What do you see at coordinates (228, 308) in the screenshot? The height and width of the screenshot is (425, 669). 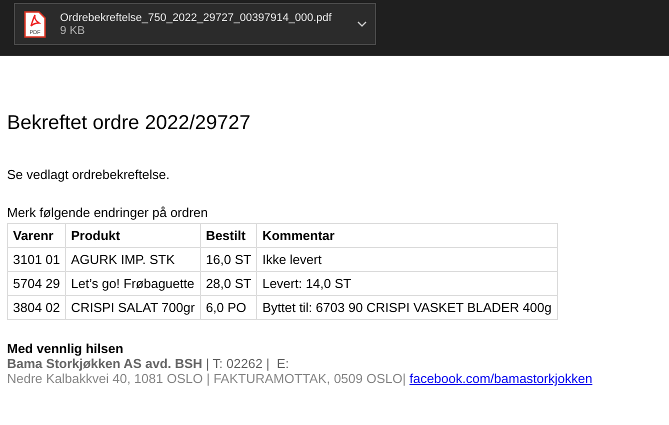 I see `table-cell: 6,0 PO` at bounding box center [228, 308].